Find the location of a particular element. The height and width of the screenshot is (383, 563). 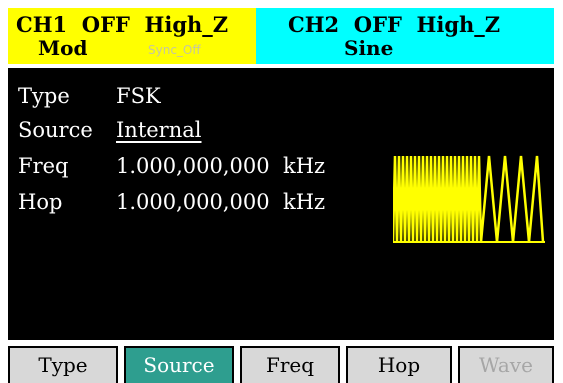

fsk-waveform-icon is located at coordinates (469, 199).